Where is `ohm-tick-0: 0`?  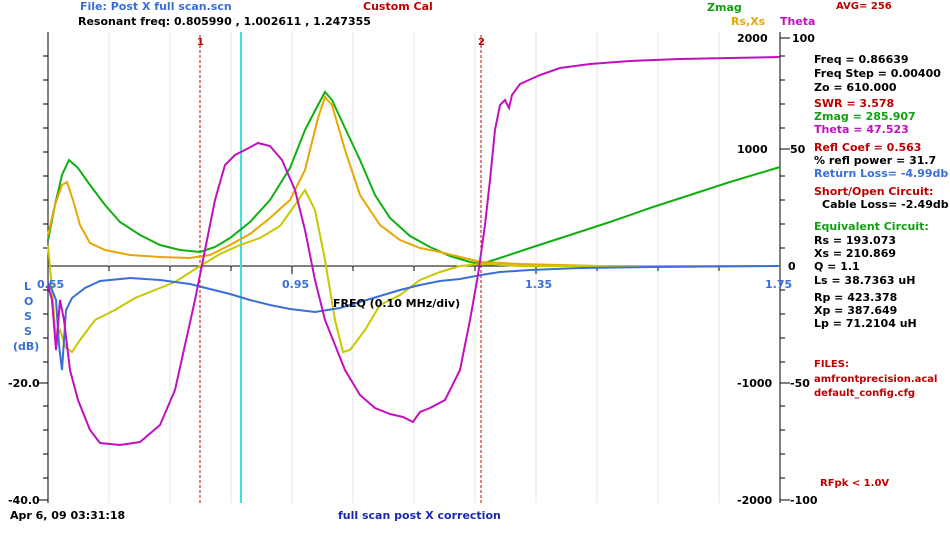
ohm-tick-0: 0 is located at coordinates (792, 266).